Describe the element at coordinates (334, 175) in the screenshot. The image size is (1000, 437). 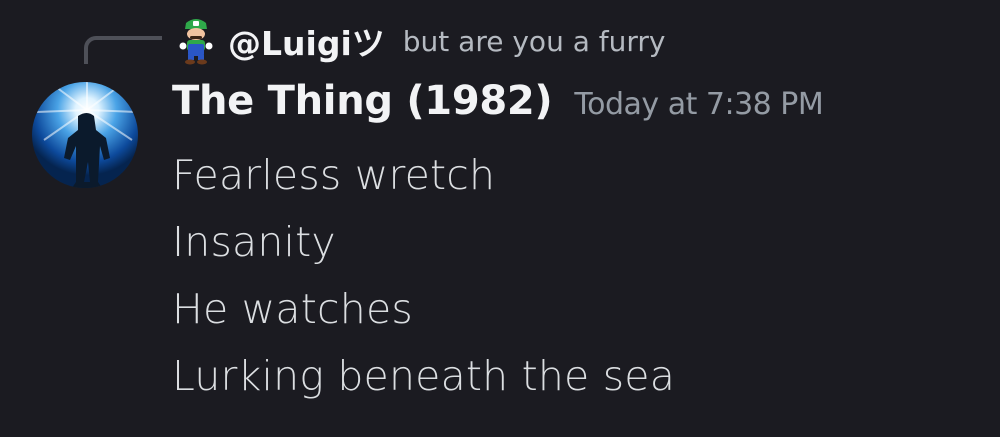
I see `message-line: Fearless wretch` at that location.